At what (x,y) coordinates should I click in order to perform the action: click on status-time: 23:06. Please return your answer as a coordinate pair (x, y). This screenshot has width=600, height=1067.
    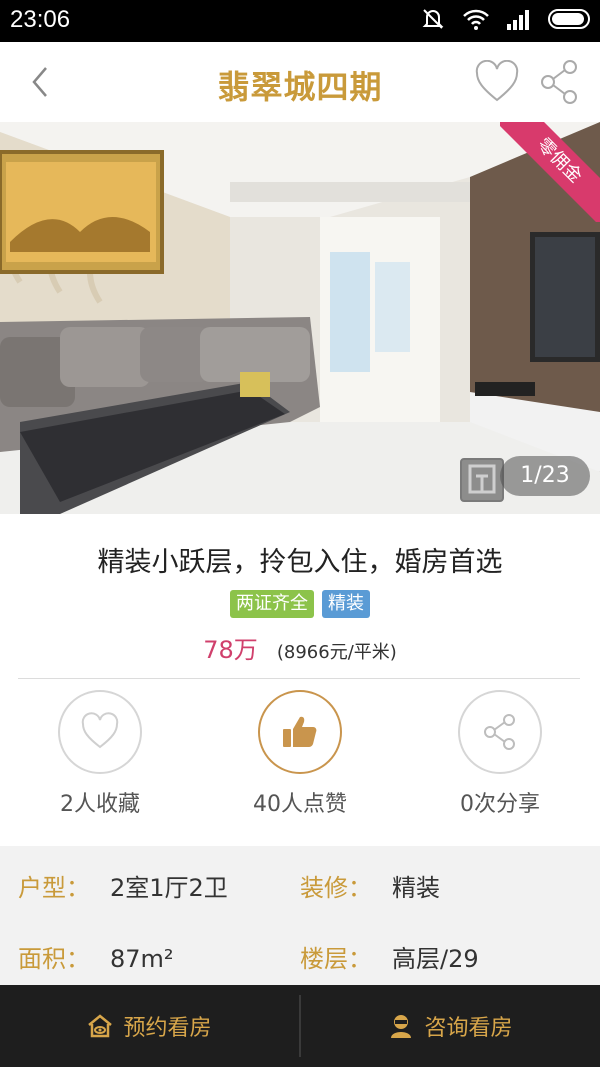
    Looking at the image, I should click on (40, 19).